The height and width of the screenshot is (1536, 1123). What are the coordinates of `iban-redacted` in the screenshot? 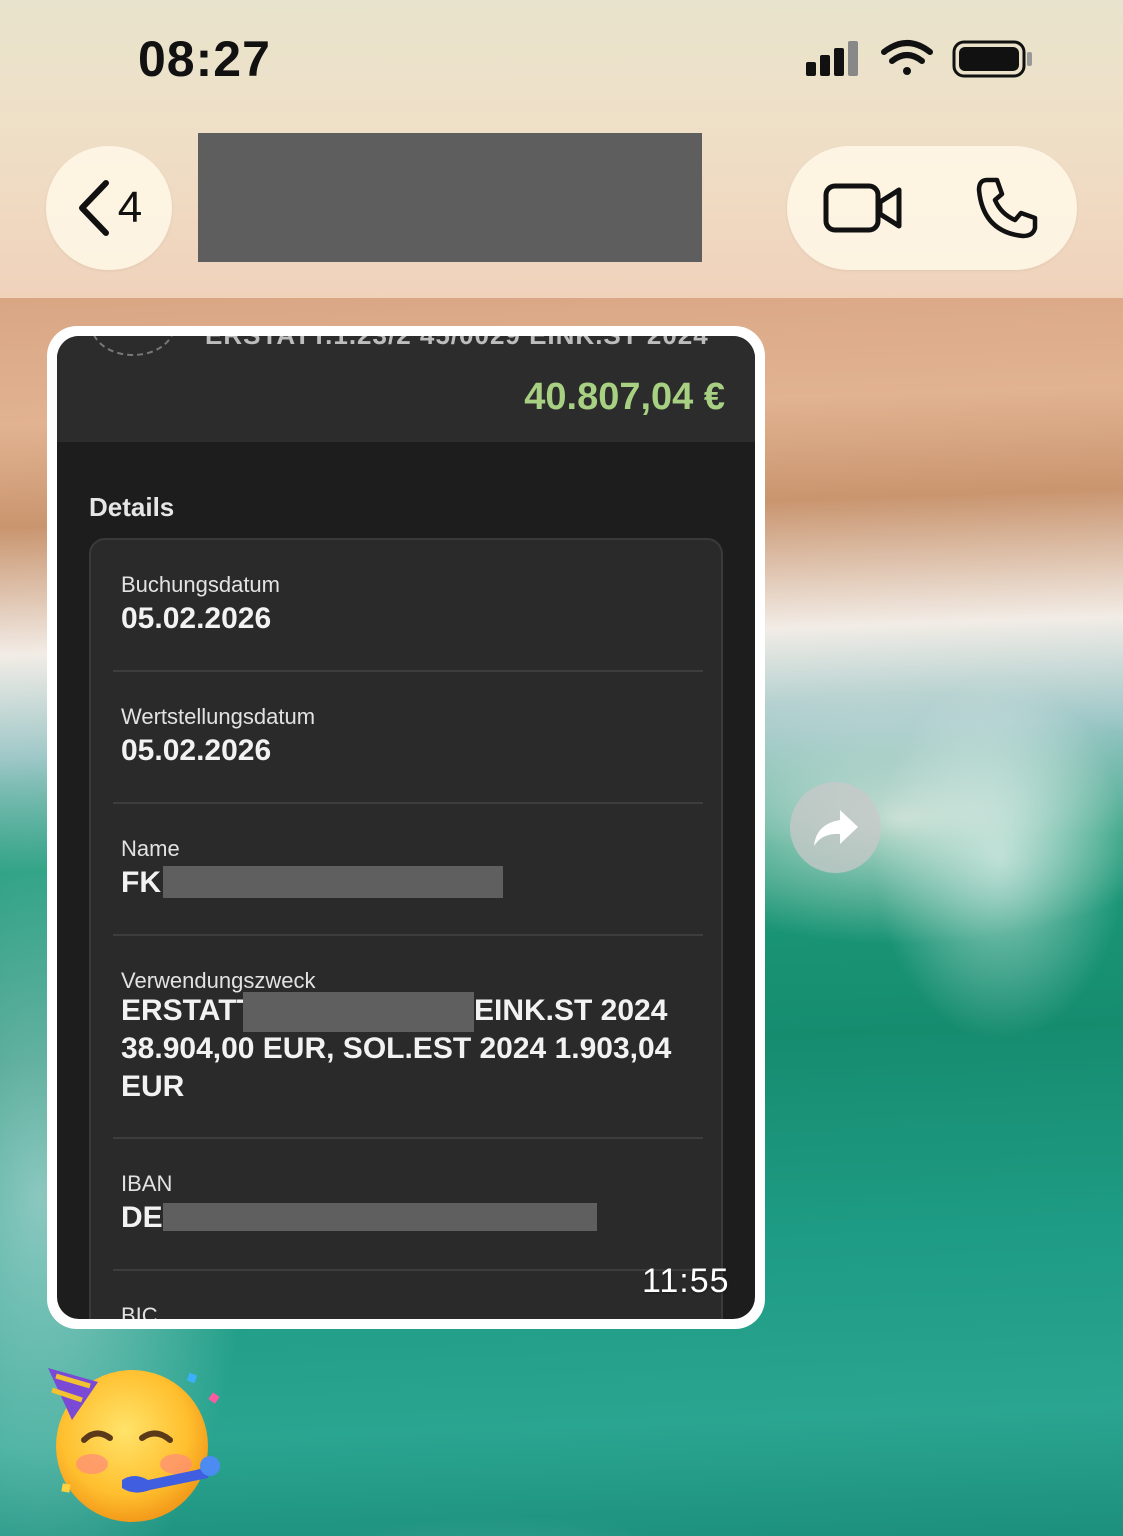 It's located at (380, 1217).